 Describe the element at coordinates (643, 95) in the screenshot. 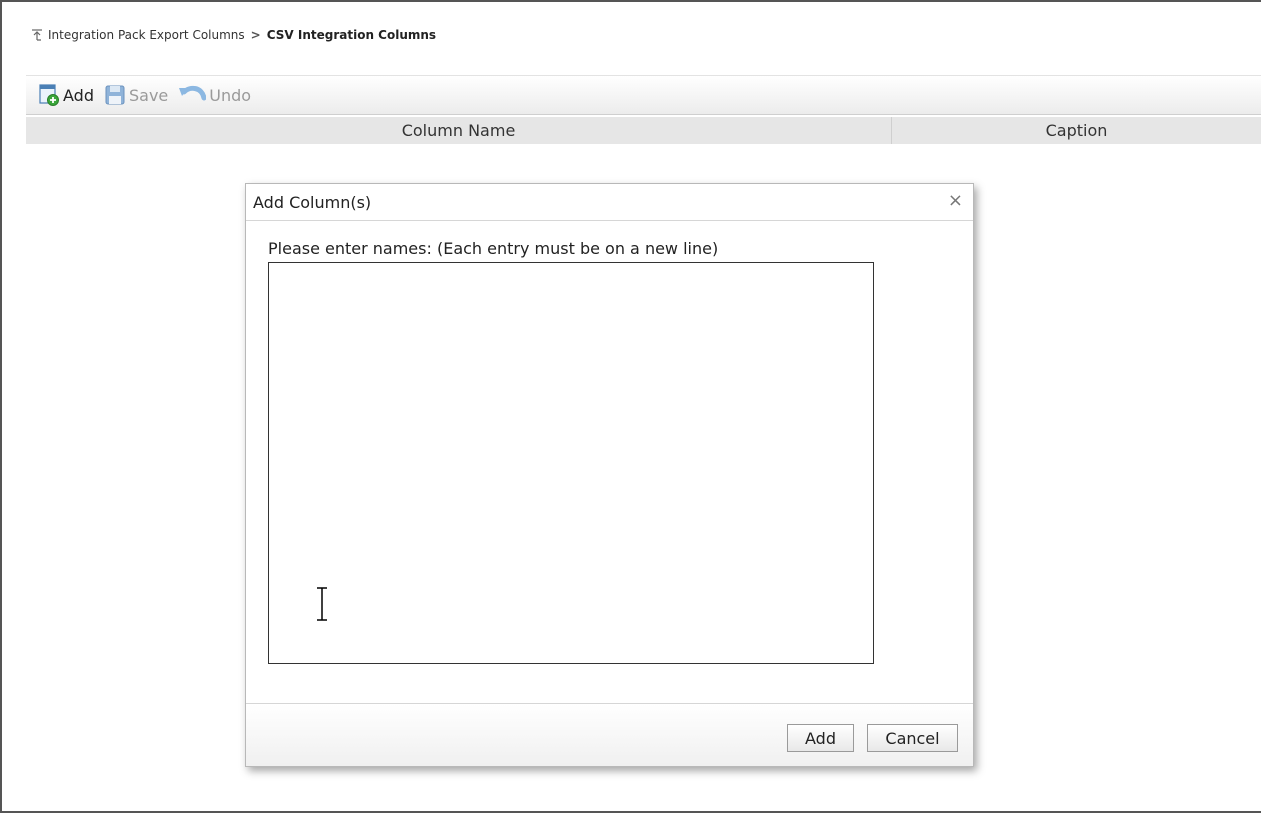

I see `toolbar: Add Save Undo` at that location.